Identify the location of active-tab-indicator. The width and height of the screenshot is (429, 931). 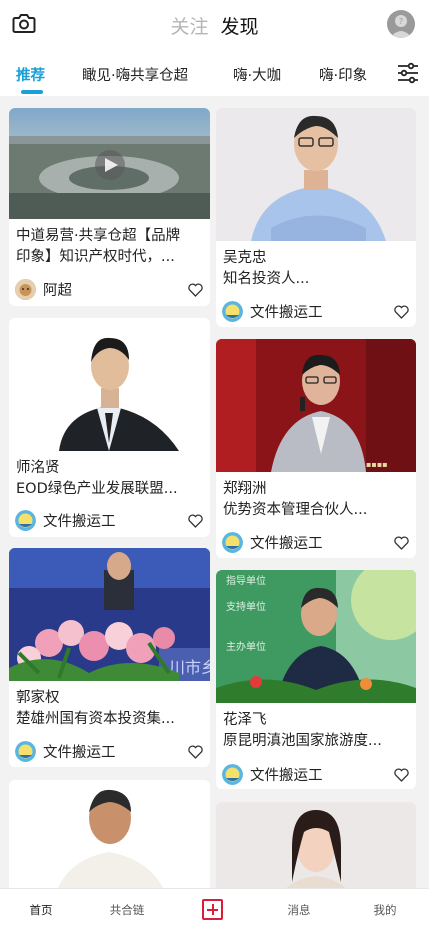
(32, 92).